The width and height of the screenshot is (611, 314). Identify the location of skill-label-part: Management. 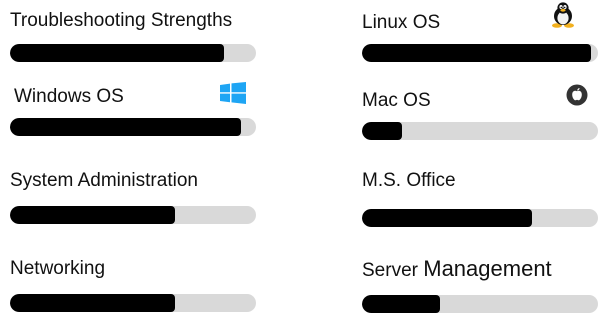
(487, 268).